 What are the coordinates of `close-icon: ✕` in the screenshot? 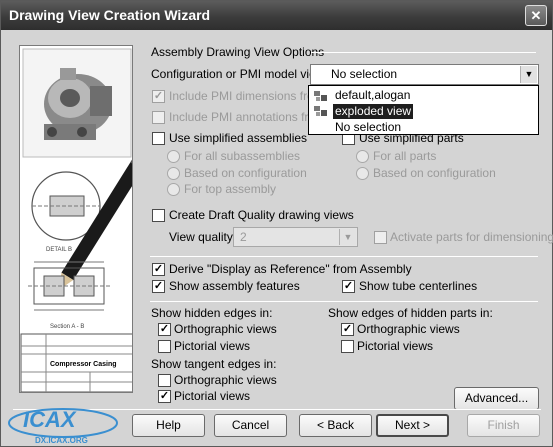 It's located at (536, 15).